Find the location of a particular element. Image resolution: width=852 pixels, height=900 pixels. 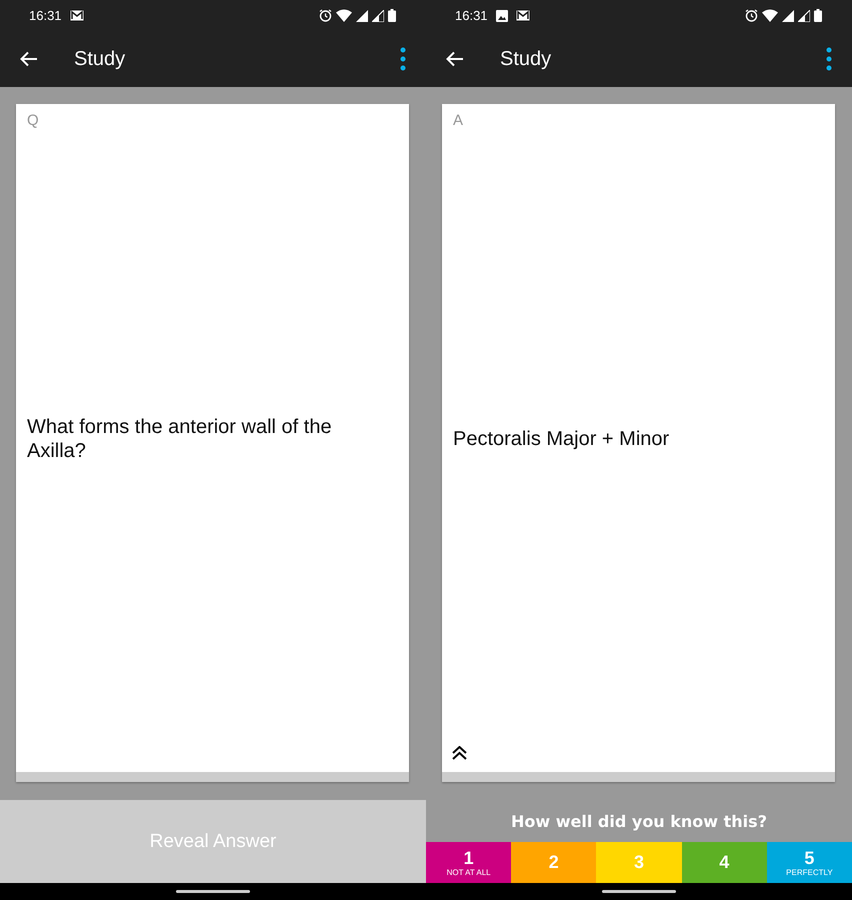

rating-prompt: How well did you know this? is located at coordinates (639, 821).